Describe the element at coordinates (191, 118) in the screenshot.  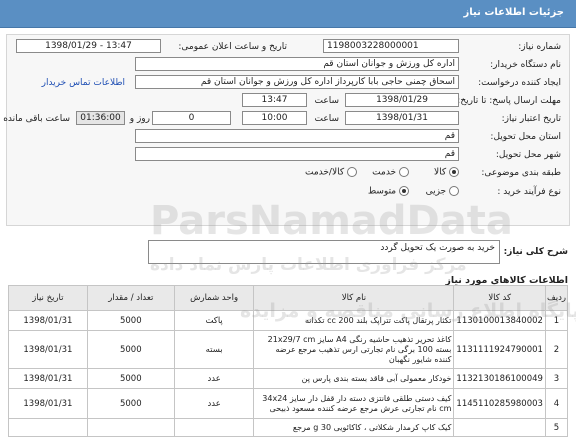
I see `days-field: 0` at that location.